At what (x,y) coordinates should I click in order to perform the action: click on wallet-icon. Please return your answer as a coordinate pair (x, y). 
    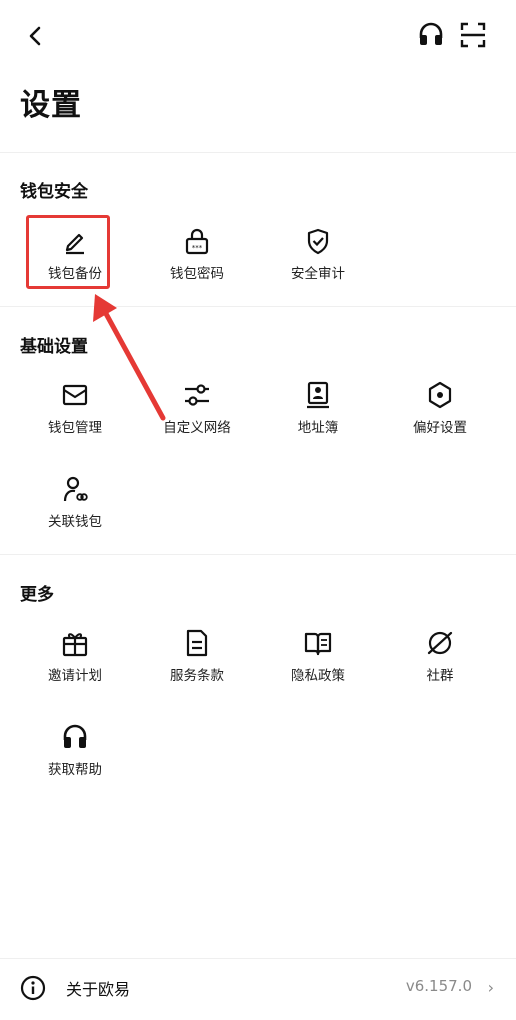
    Looking at the image, I should click on (75, 395).